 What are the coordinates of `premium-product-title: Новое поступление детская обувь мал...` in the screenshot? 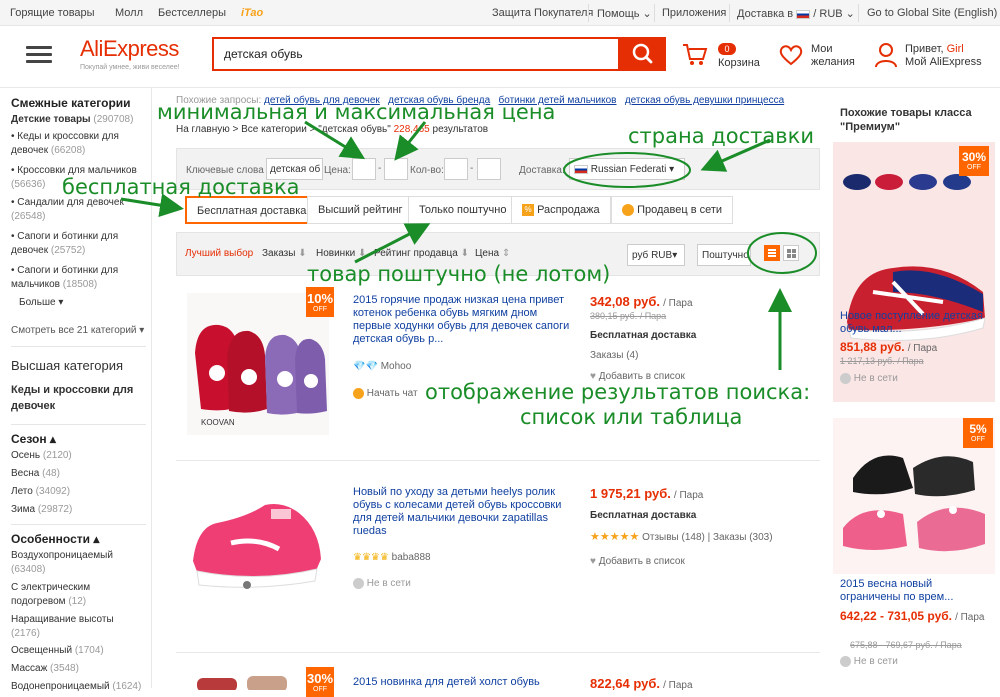 It's located at (915, 323).